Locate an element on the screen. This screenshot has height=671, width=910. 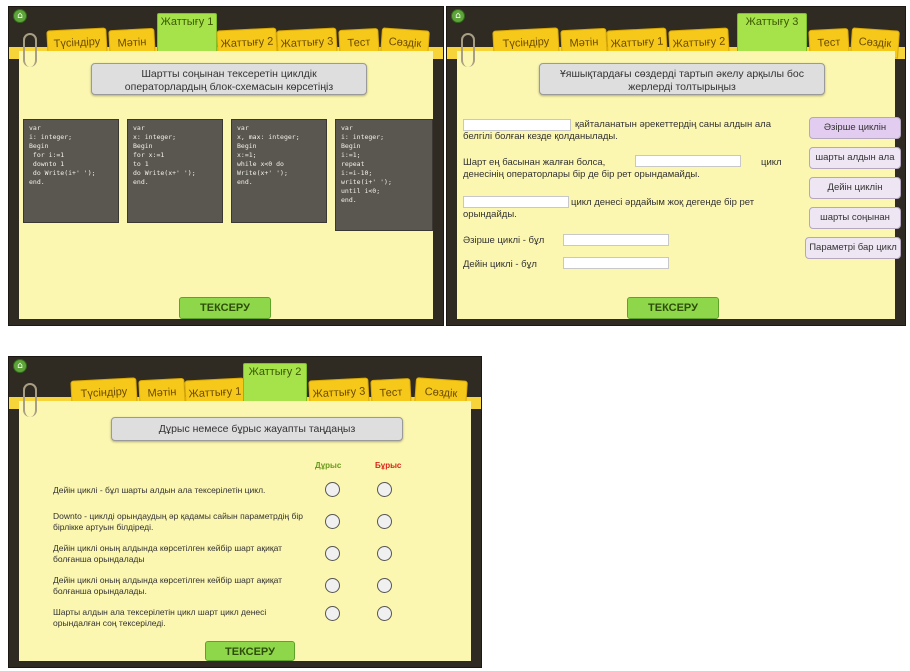
sentence-4: Әзірше циклі - бұл is located at coordinates (504, 240).